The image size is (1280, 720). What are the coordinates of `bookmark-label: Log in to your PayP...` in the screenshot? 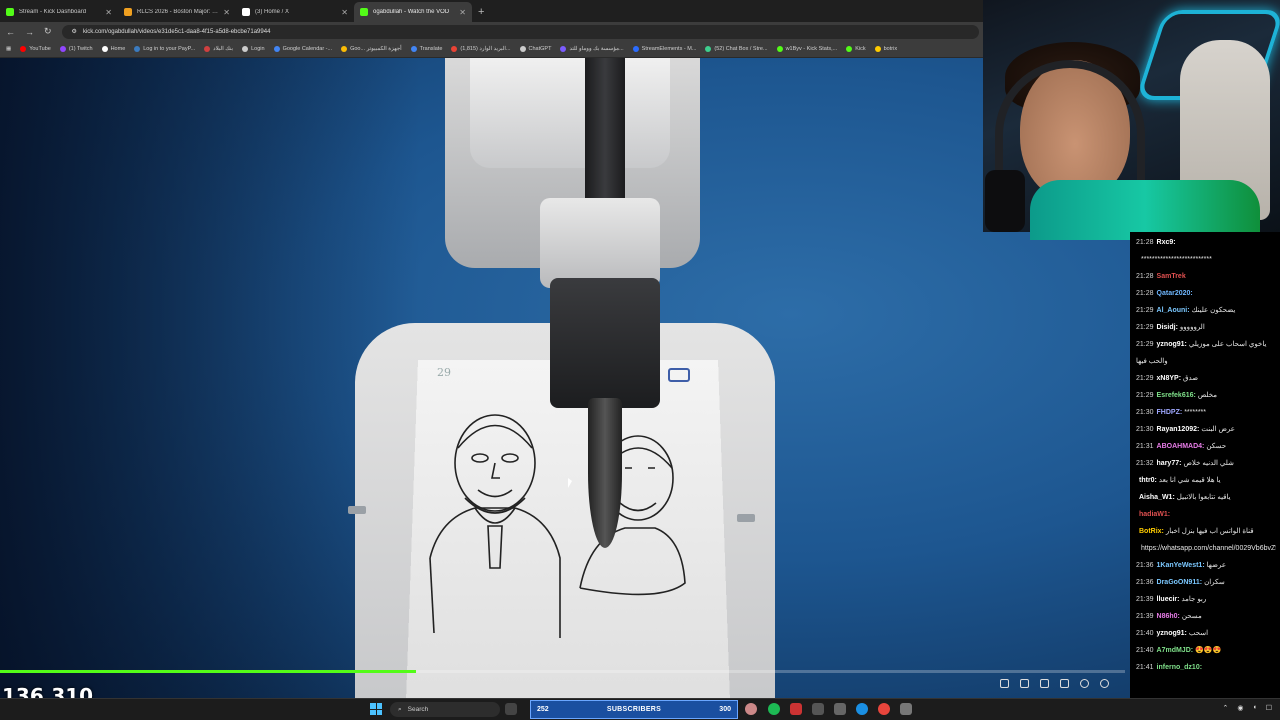 It's located at (169, 49).